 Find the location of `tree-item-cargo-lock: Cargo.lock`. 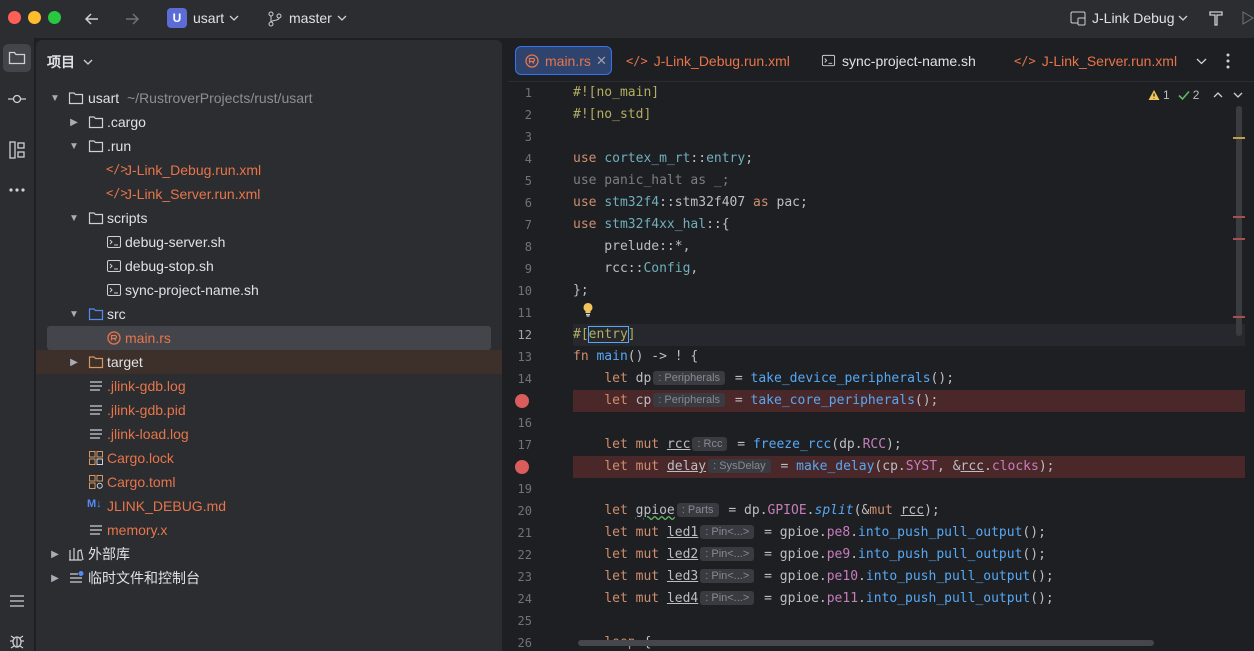

tree-item-cargo-lock: Cargo.lock is located at coordinates (269, 458).